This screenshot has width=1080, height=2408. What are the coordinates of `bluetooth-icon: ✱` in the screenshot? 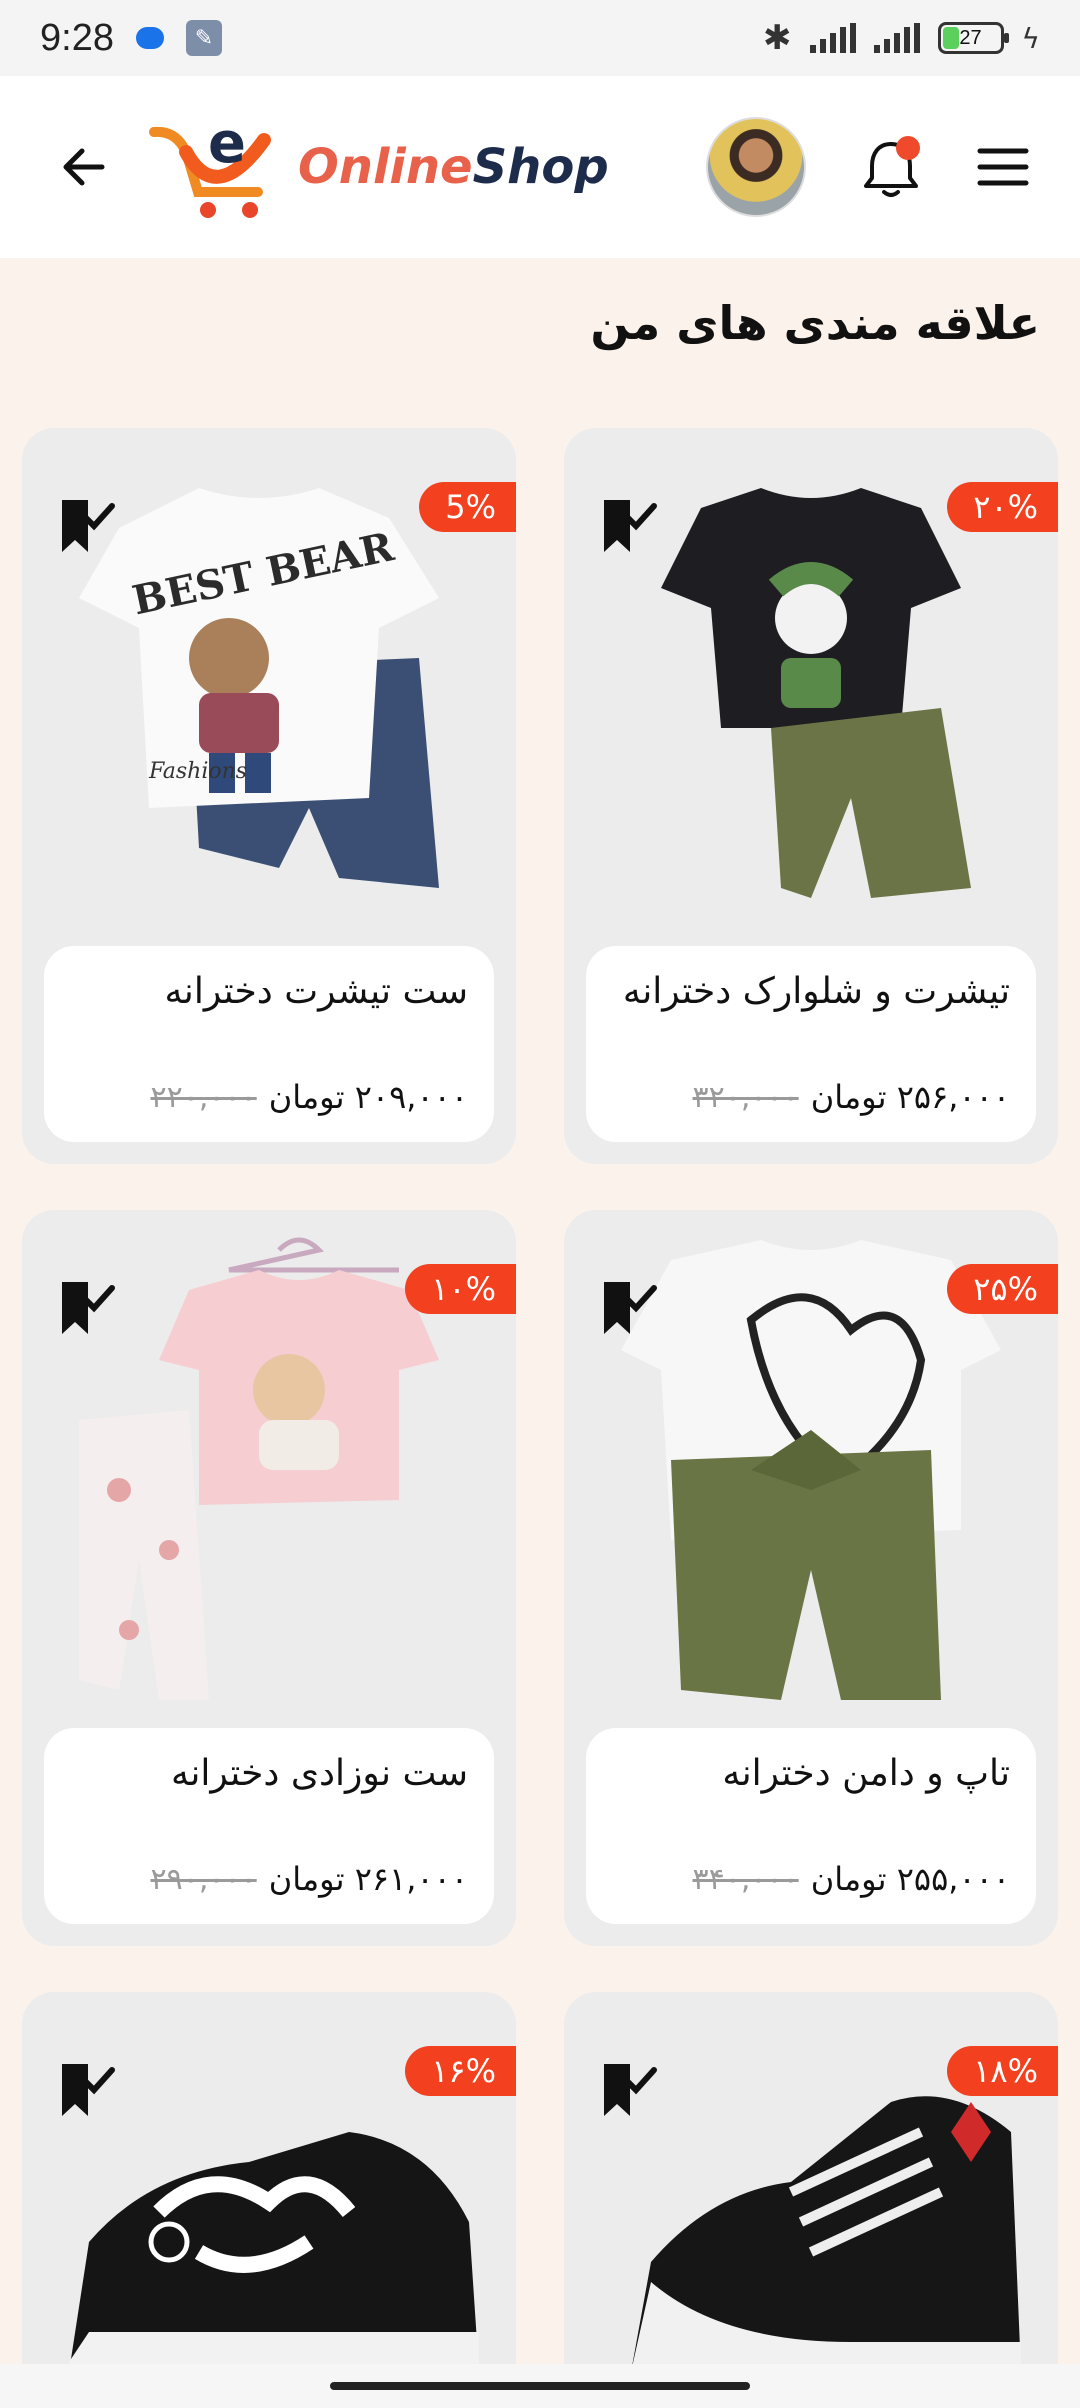 It's located at (777, 38).